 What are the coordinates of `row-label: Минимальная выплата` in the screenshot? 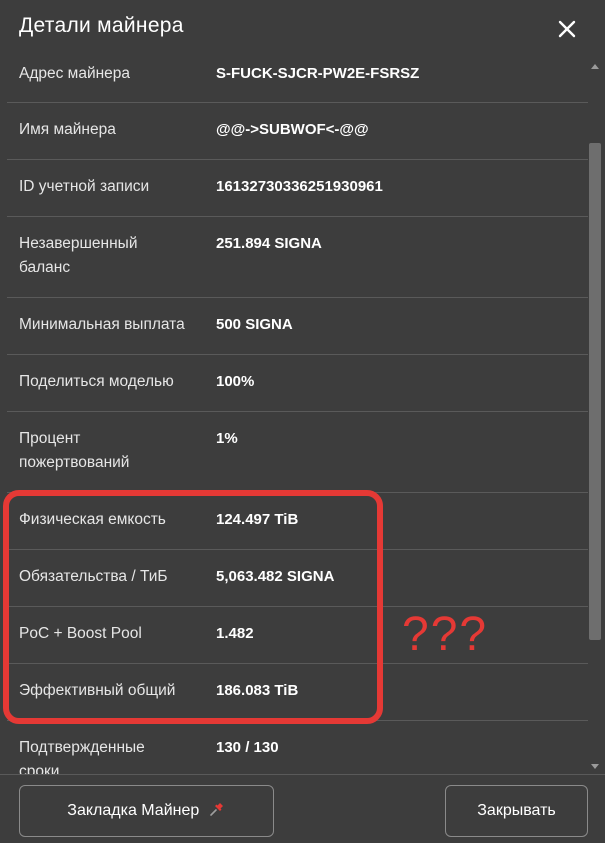 It's located at (102, 324).